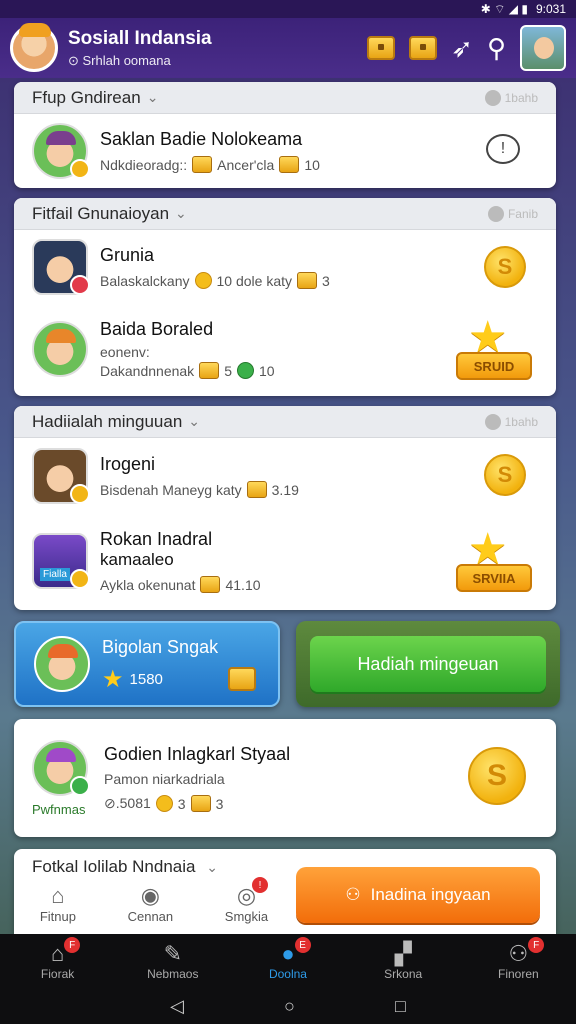 The height and width of the screenshot is (1024, 576). I want to click on row-name: Irogeni, so click(128, 464).